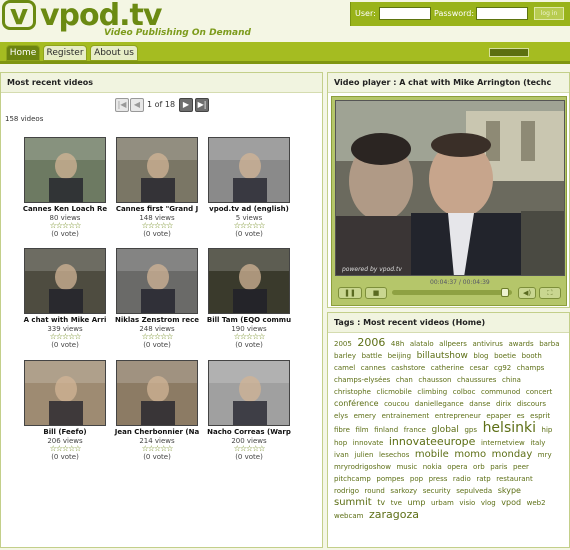  What do you see at coordinates (390, 479) in the screenshot?
I see `tag-link: pompes` at bounding box center [390, 479].